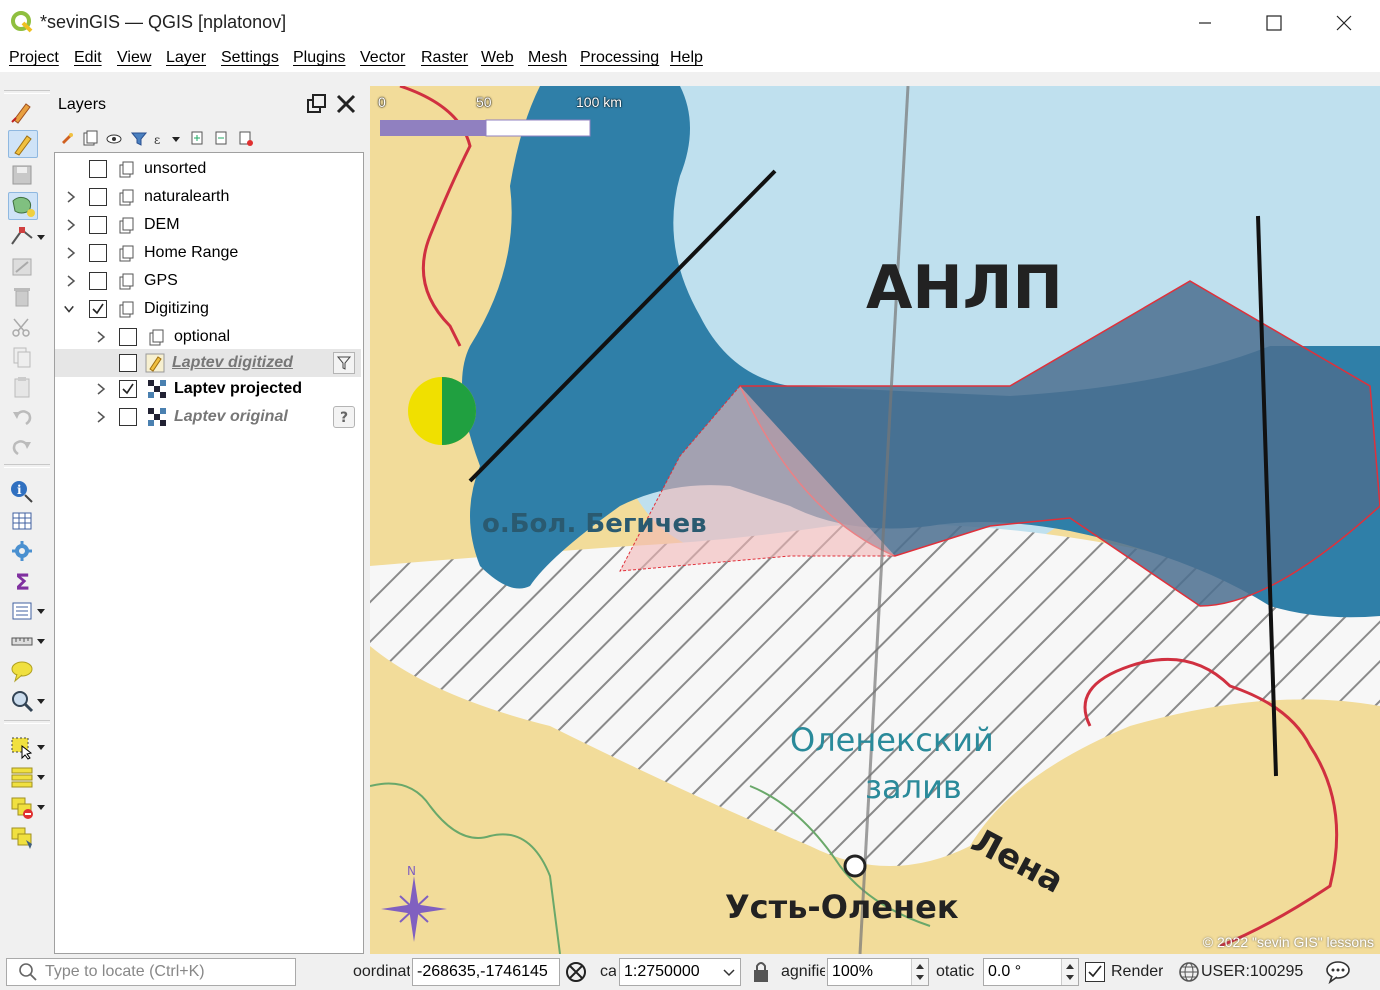 The height and width of the screenshot is (990, 1380). Describe the element at coordinates (41, 237) in the screenshot. I see `vertex-tool-dropdown` at that location.